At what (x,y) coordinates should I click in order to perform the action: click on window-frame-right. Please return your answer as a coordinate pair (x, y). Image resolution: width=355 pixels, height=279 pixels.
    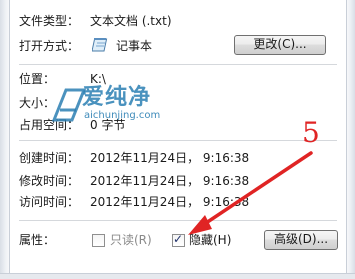
    Looking at the image, I should click on (350, 139).